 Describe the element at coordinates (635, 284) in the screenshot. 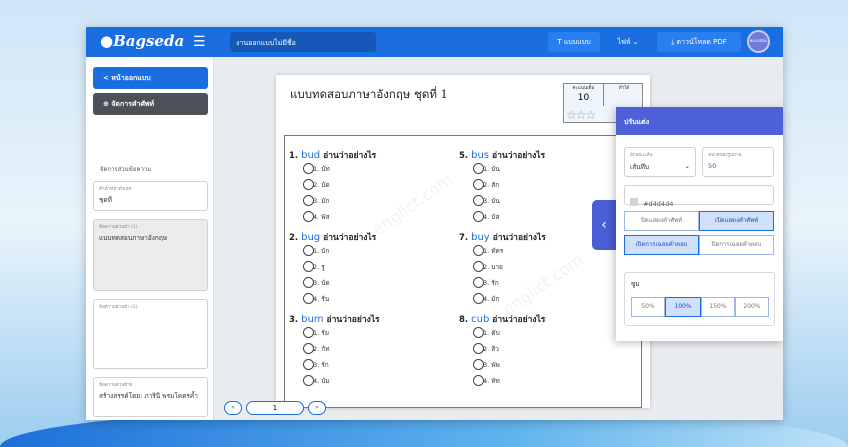

I see `zoom-label: ซูม` at that location.